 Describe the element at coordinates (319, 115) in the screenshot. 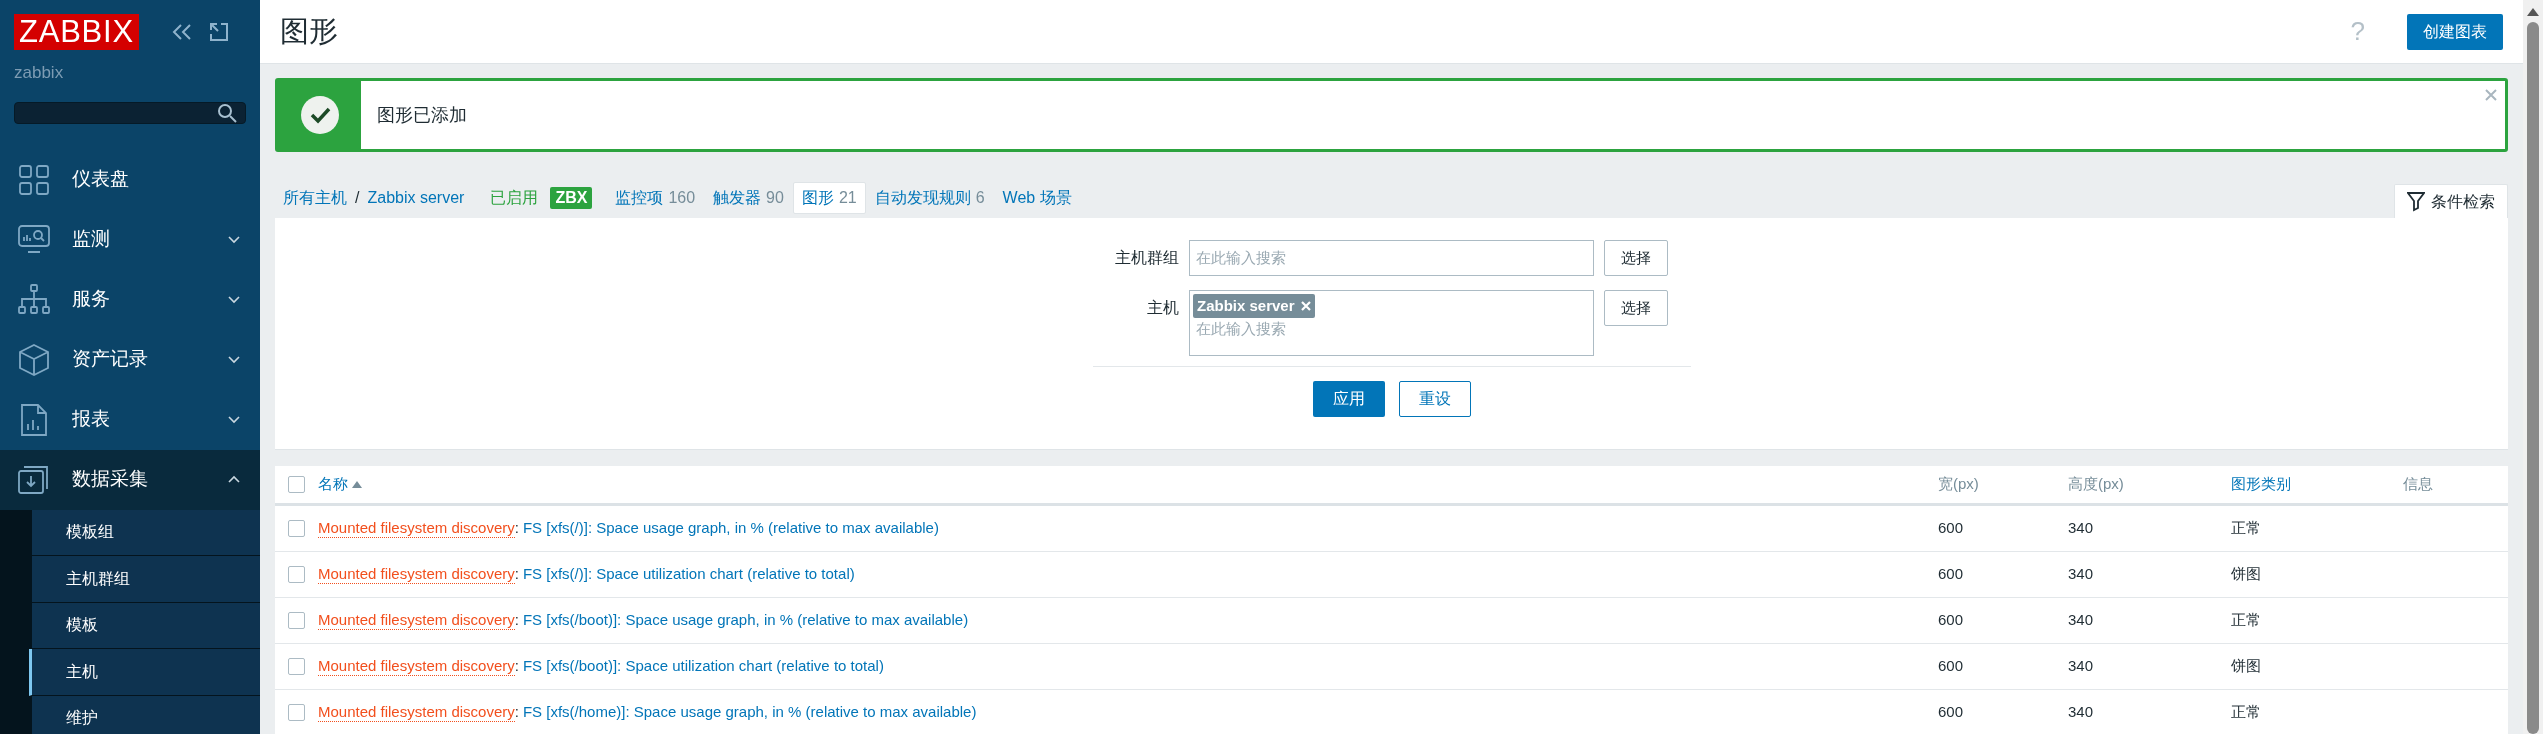

I see `check-icon` at that location.